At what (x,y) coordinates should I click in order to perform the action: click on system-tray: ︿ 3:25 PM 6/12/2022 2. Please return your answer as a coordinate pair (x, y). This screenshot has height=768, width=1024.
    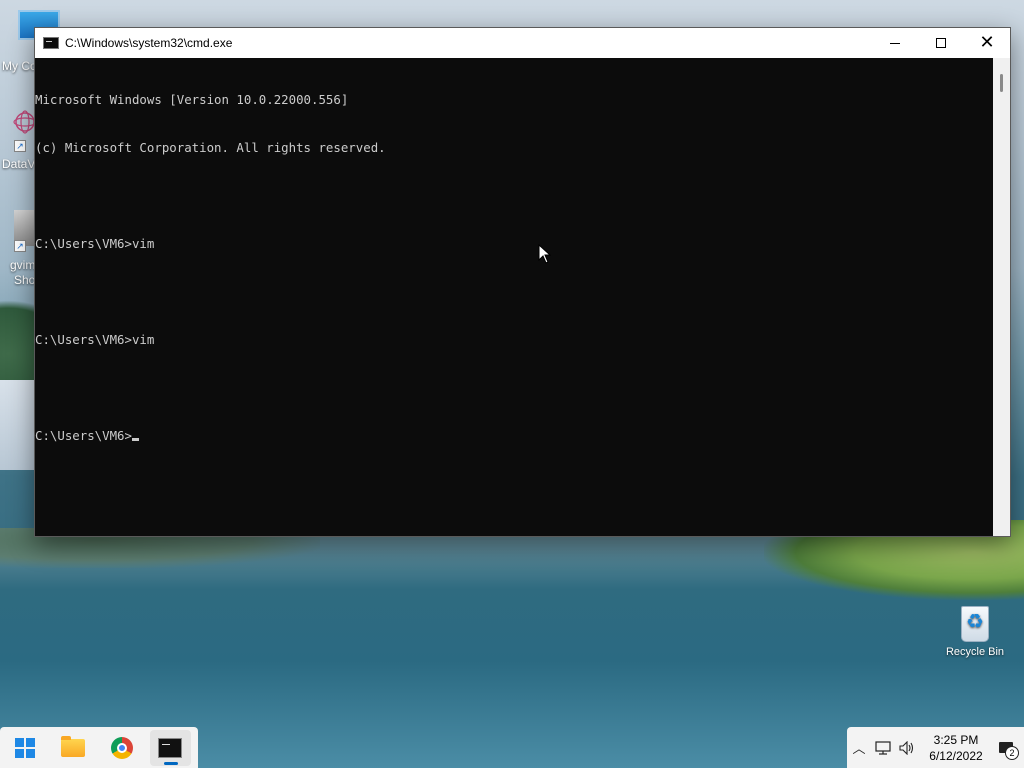
    Looking at the image, I should click on (935, 747).